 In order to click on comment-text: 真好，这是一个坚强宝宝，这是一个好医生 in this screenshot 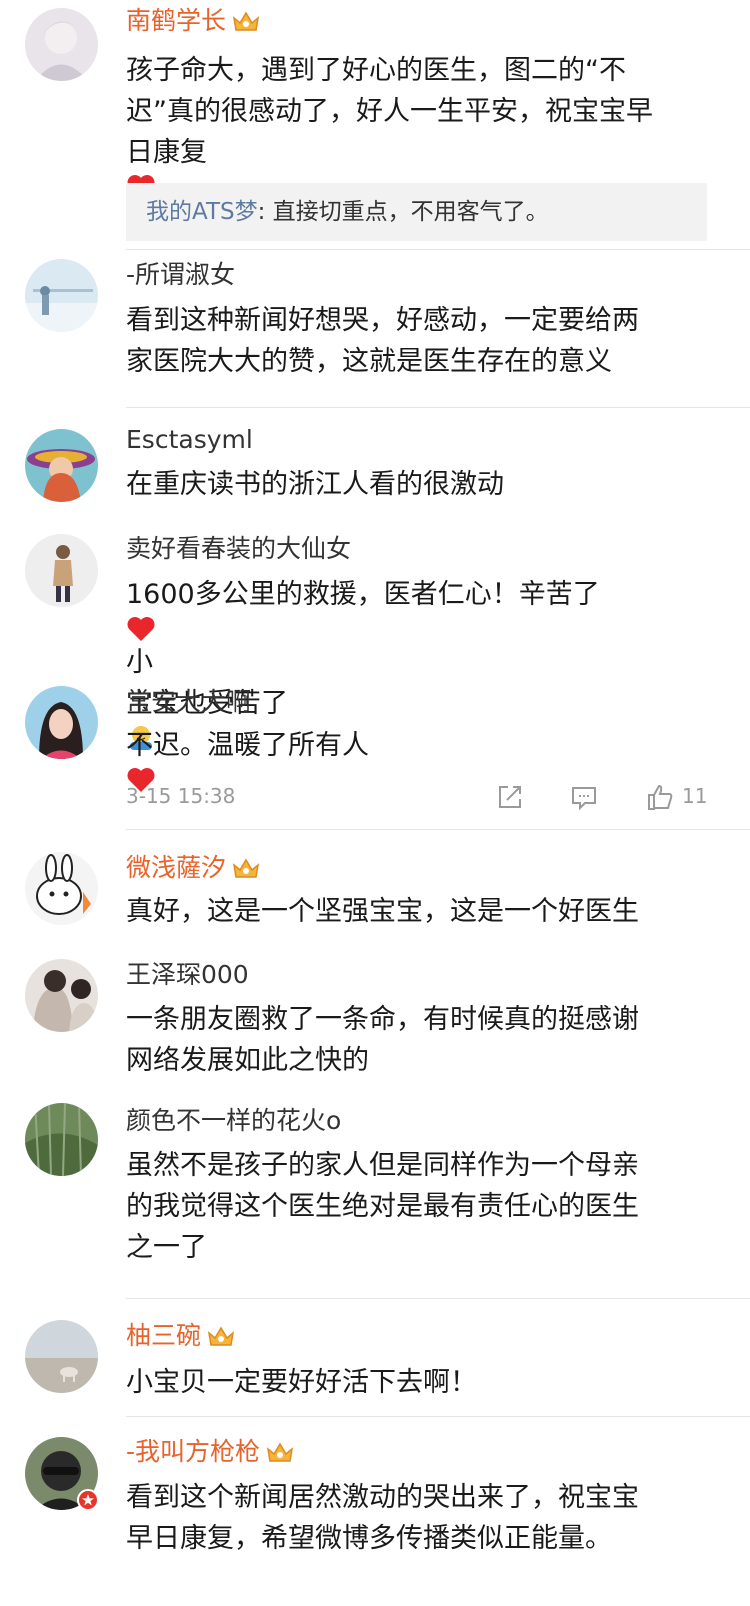, I will do `click(382, 911)`.